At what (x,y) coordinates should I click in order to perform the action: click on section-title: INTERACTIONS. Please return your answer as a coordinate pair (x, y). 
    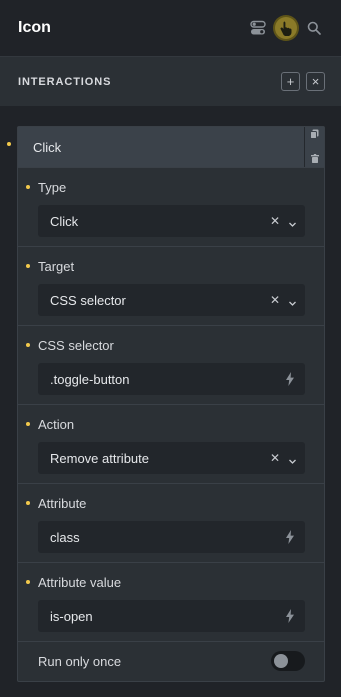
    Looking at the image, I should click on (65, 81).